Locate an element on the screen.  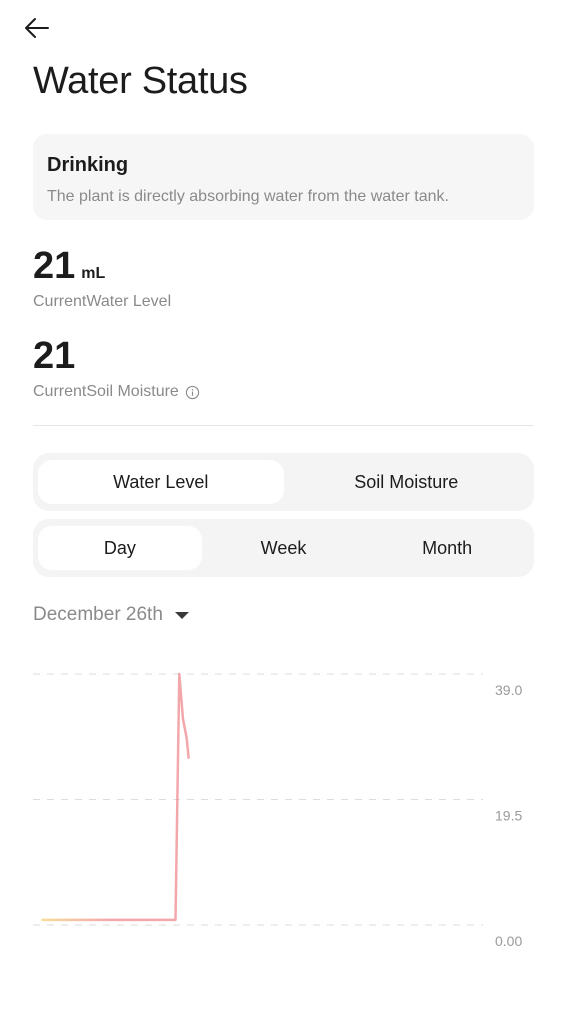
arrow-left-icon is located at coordinates (37, 28).